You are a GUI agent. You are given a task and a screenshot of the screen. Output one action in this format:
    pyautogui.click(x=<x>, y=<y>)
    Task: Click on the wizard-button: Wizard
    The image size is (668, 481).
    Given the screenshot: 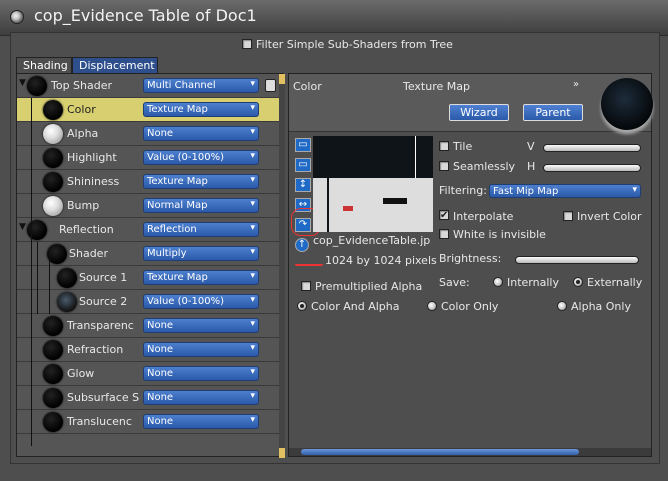 What is the action you would take?
    pyautogui.click(x=479, y=112)
    